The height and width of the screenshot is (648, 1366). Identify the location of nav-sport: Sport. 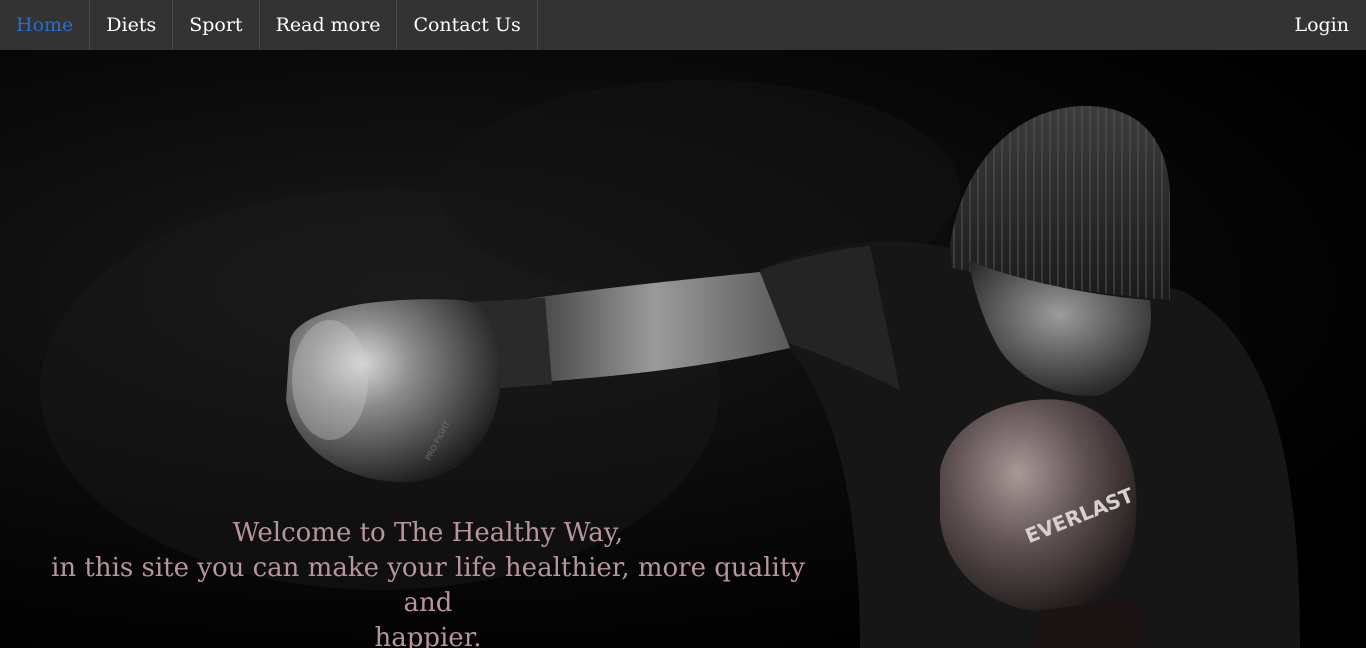
(216, 25).